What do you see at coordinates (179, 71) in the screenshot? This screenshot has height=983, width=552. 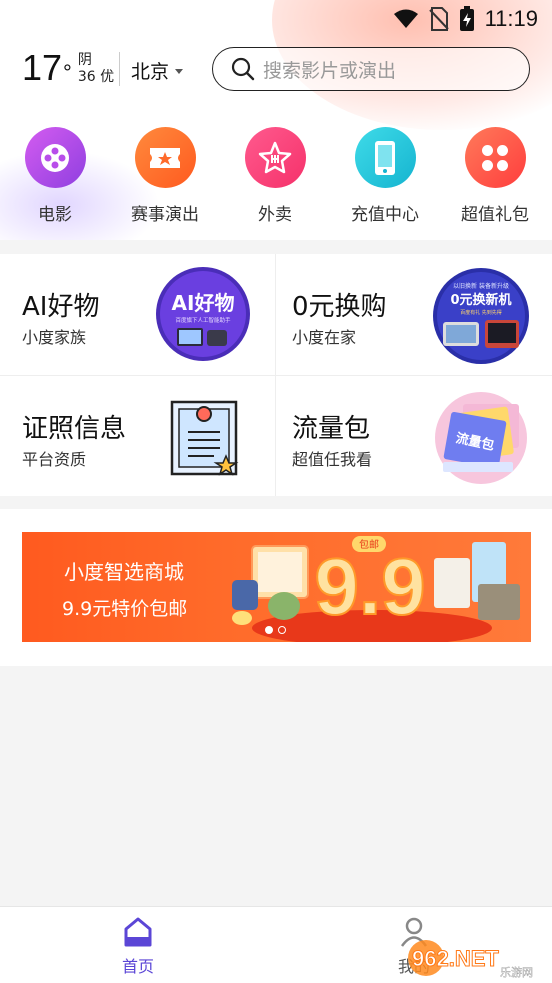 I see `caret-down-icon` at bounding box center [179, 71].